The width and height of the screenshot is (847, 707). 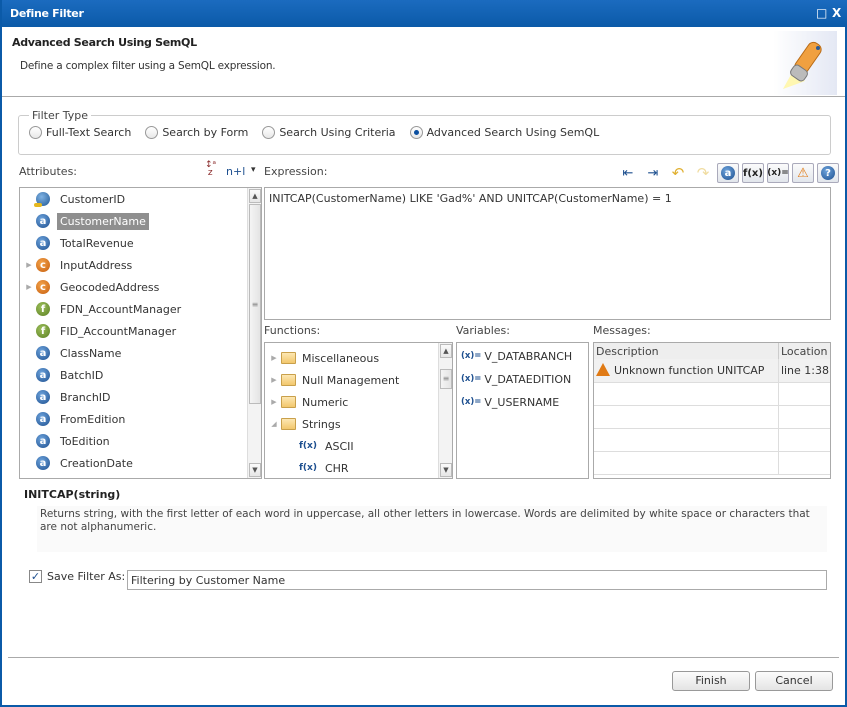 What do you see at coordinates (423, 657) in the screenshot?
I see `footer-divider` at bounding box center [423, 657].